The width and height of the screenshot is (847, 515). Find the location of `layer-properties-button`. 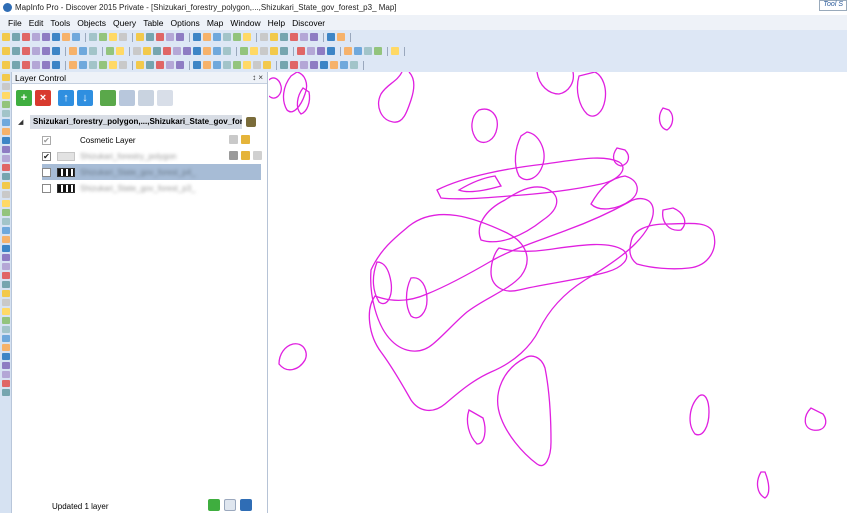

layer-properties-button is located at coordinates (108, 98).